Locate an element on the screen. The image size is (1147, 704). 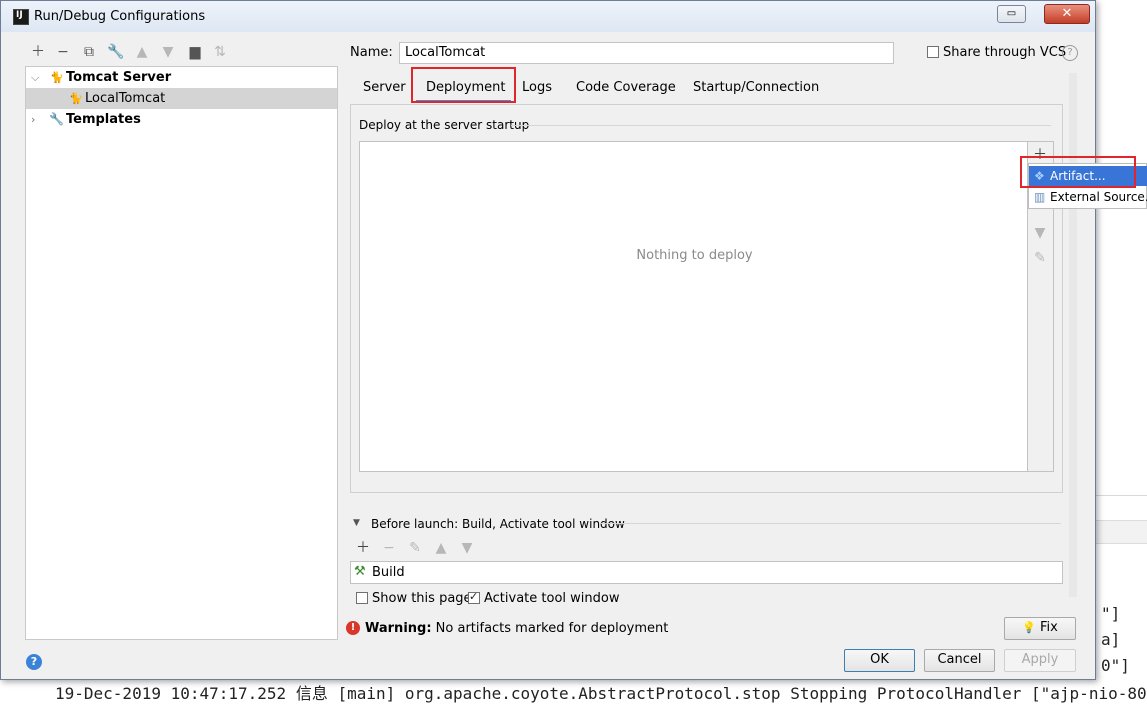
share-vcs-checkbox is located at coordinates (933, 52).